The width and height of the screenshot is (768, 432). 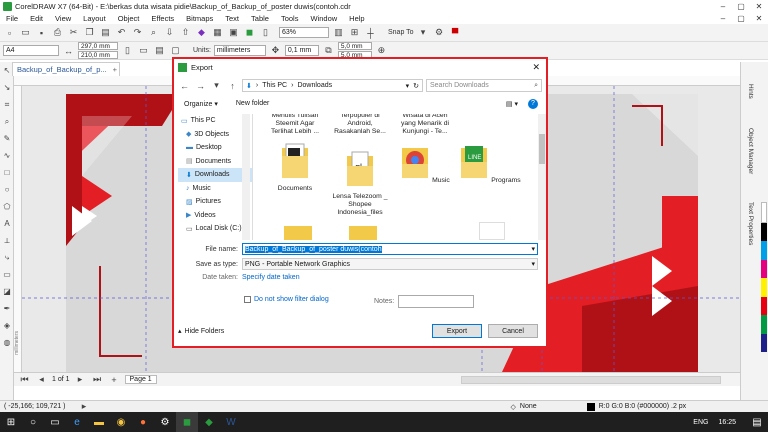 What do you see at coordinates (143, 50) in the screenshot?
I see `landscape-icon: ▭` at bounding box center [143, 50].